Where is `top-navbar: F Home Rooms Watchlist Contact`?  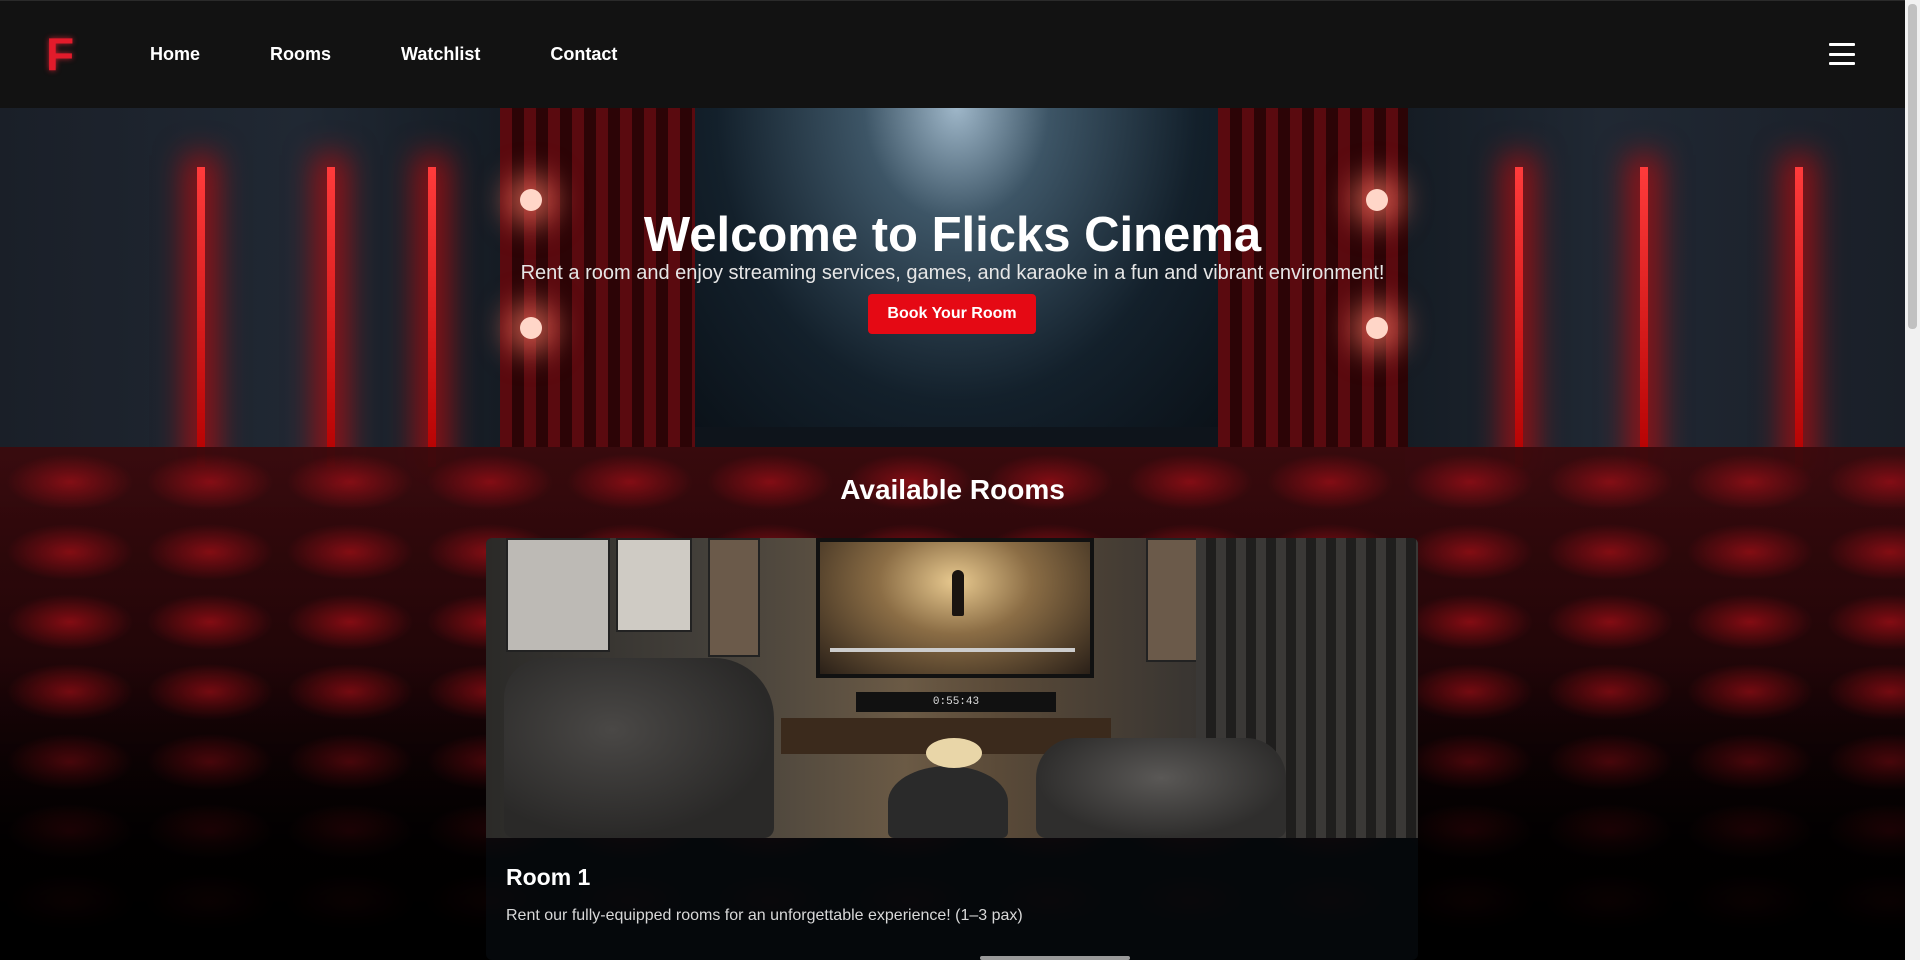
top-navbar: F Home Rooms Watchlist Contact is located at coordinates (952, 54).